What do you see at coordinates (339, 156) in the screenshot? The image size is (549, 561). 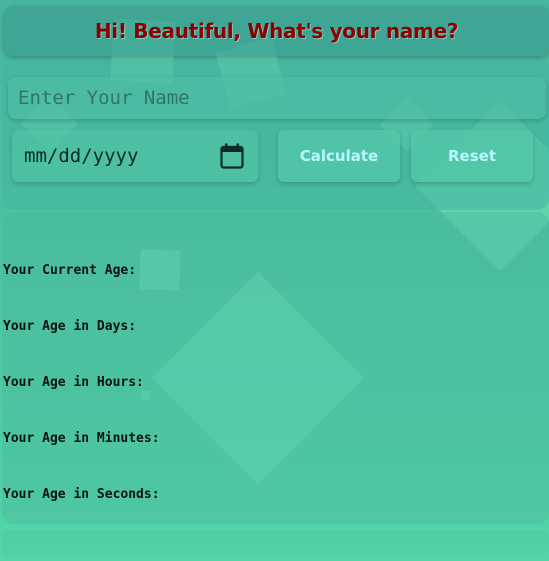 I see `calculate-button: Calculate` at bounding box center [339, 156].